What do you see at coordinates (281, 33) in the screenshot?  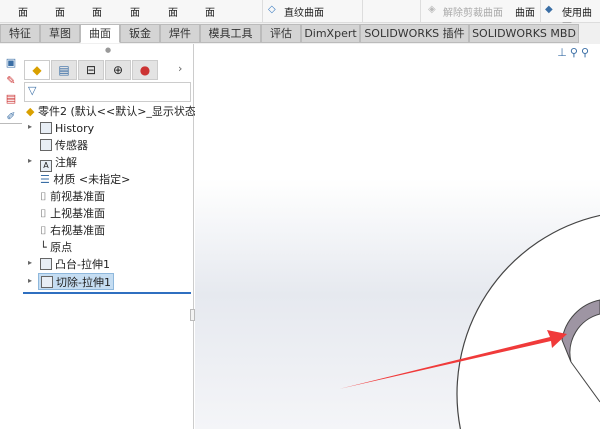 I see `tab-evaluate: 评估` at bounding box center [281, 33].